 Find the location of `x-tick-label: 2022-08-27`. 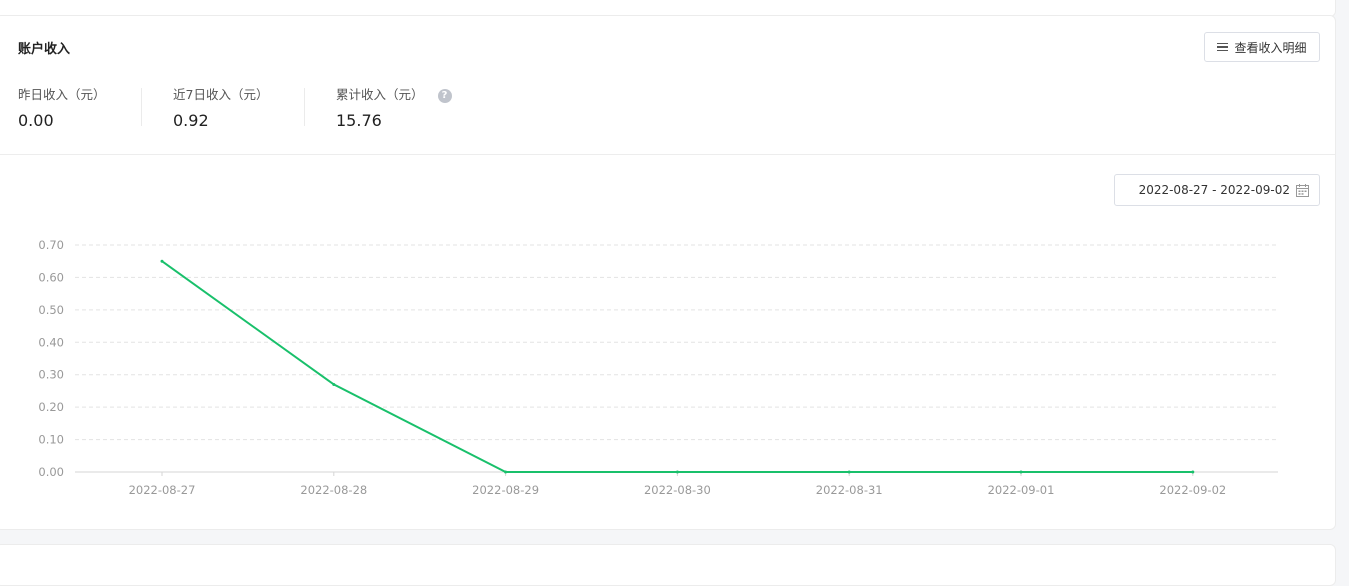

x-tick-label: 2022-08-27 is located at coordinates (162, 490).